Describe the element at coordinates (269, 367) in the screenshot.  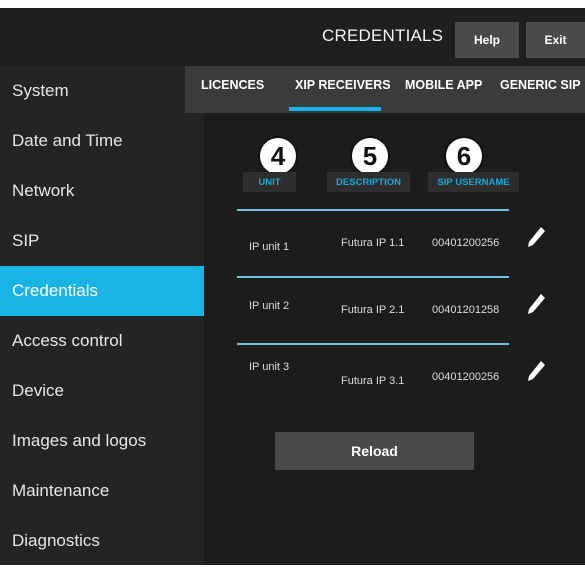
I see `cell-unit: IP unit 3` at that location.